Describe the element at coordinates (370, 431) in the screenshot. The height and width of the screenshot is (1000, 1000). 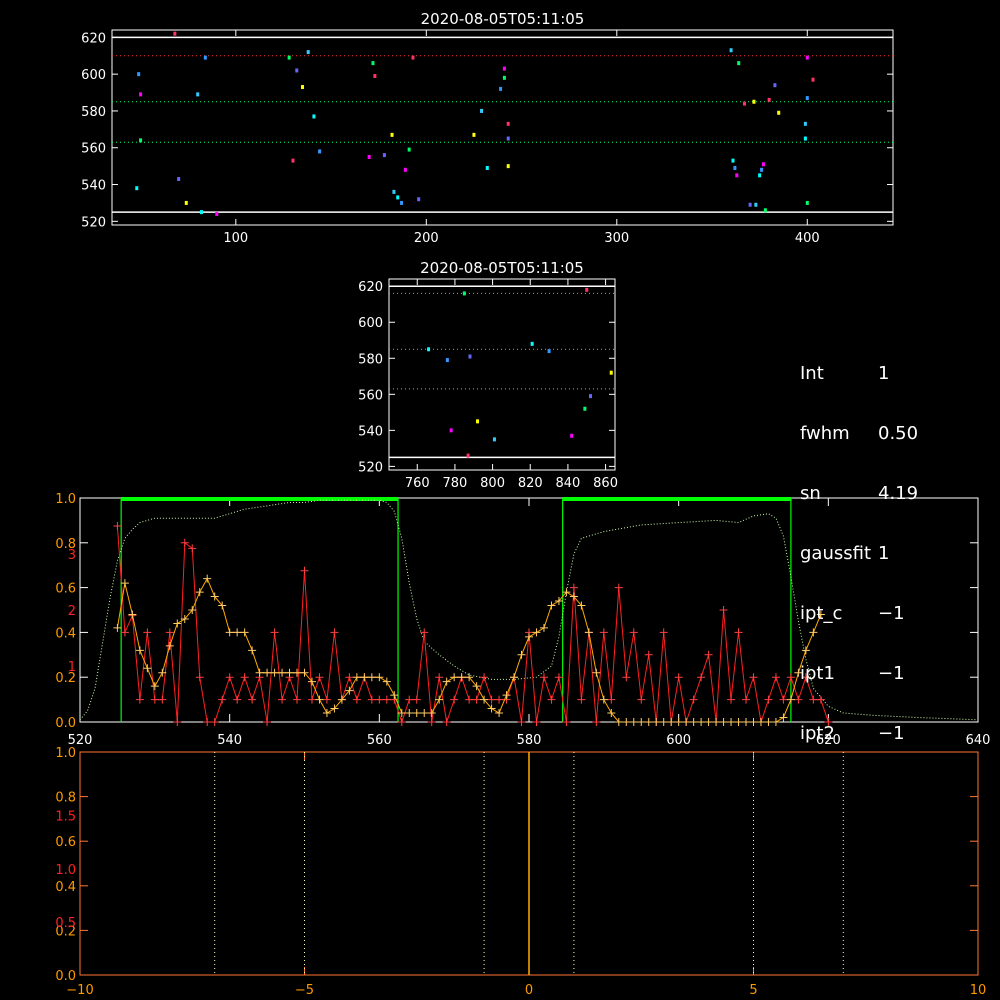
I see `mid-scatter-ytick-label: 540` at that location.